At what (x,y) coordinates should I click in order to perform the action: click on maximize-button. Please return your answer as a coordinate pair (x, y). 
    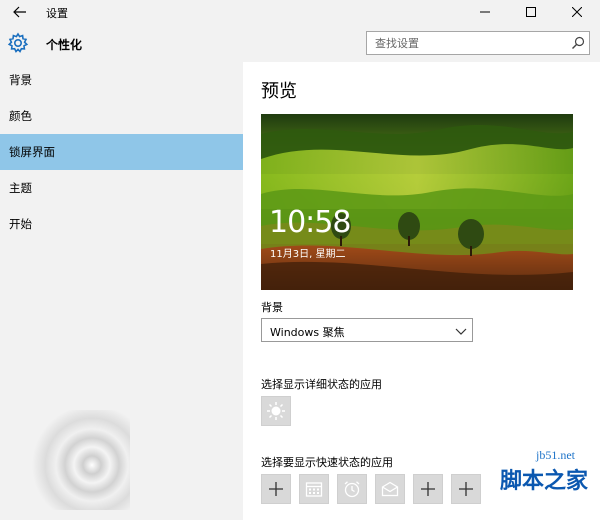
    Looking at the image, I should click on (531, 12).